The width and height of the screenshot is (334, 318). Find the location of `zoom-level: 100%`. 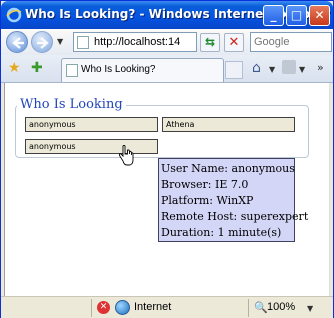

zoom-level: 100% is located at coordinates (281, 307).